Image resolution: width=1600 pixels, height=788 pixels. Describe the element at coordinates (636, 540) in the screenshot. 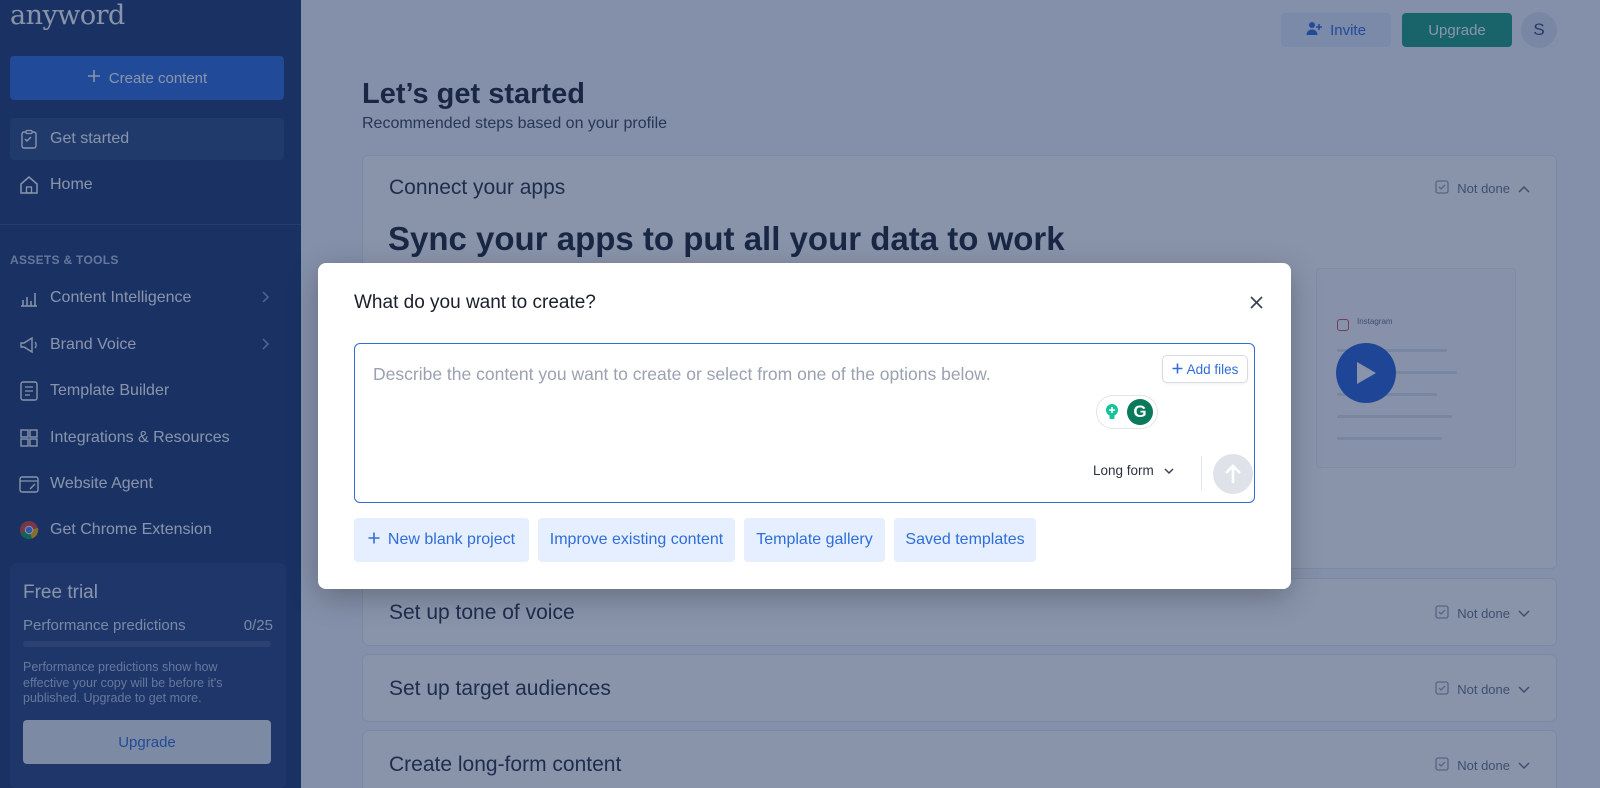

I see `improve-existing-content-button: Improve existing content` at that location.